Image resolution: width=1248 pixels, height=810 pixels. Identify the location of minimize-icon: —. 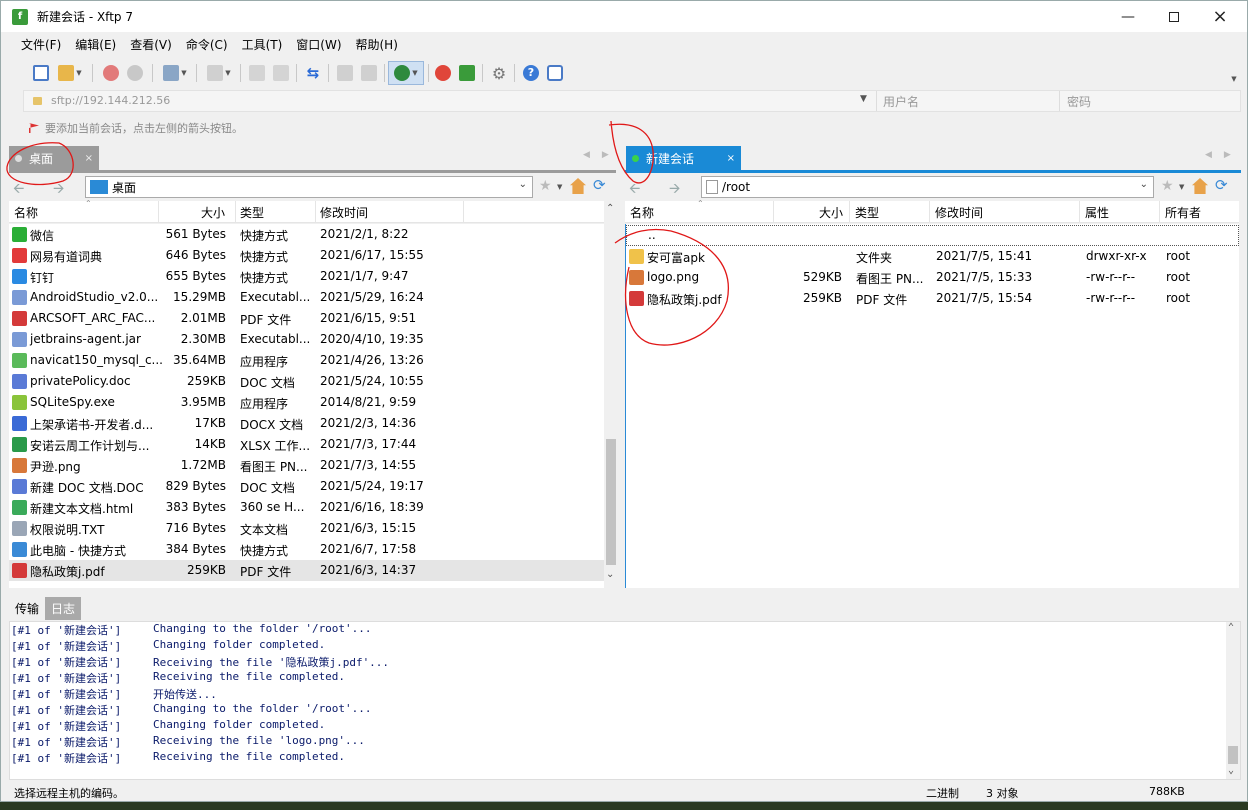
(1128, 16).